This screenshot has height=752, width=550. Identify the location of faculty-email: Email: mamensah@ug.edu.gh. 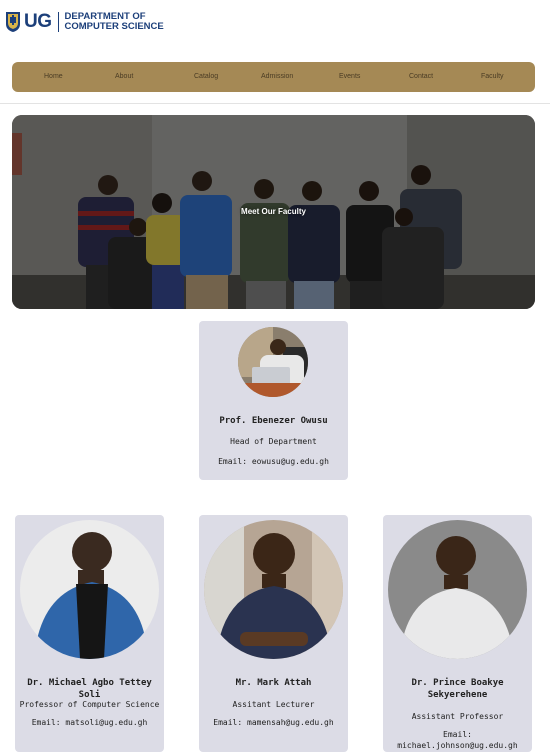
(273, 722).